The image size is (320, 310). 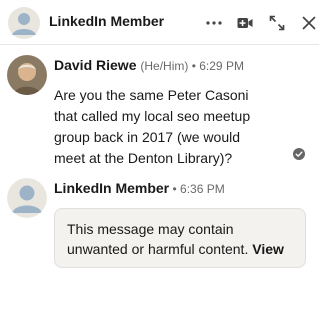 I want to click on sender-pronouns: (He/Him), so click(x=164, y=66).